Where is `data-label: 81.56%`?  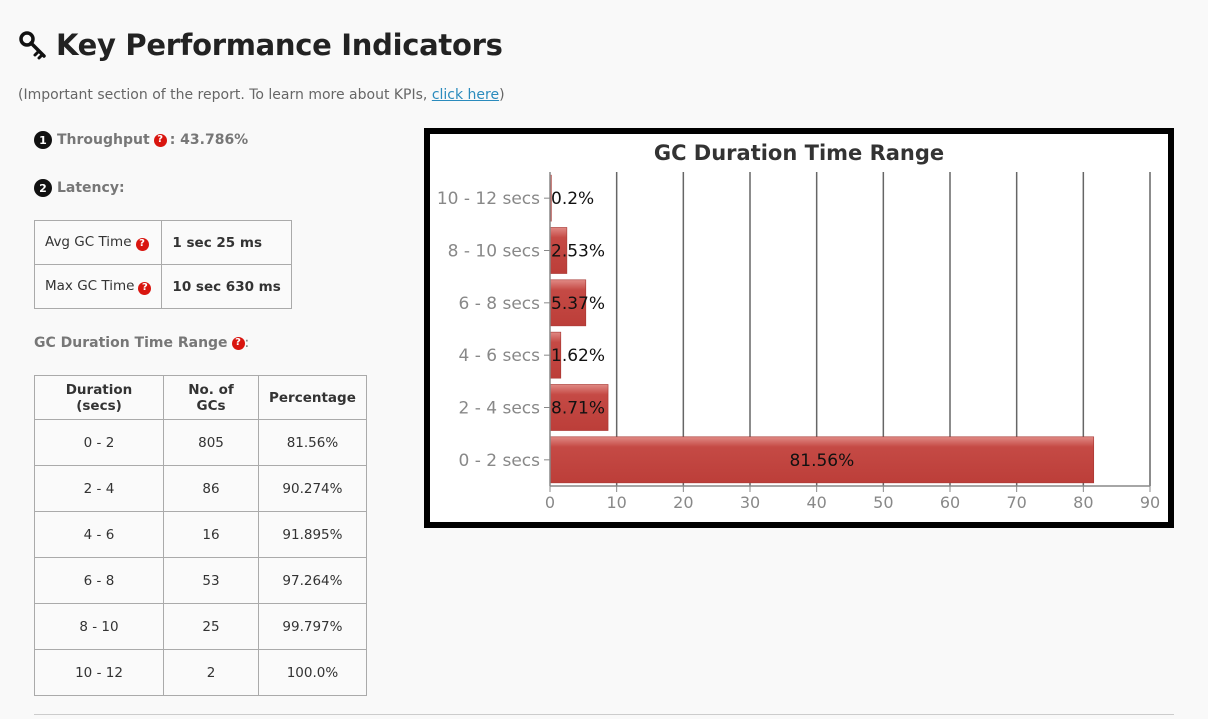 data-label: 81.56% is located at coordinates (821, 461).